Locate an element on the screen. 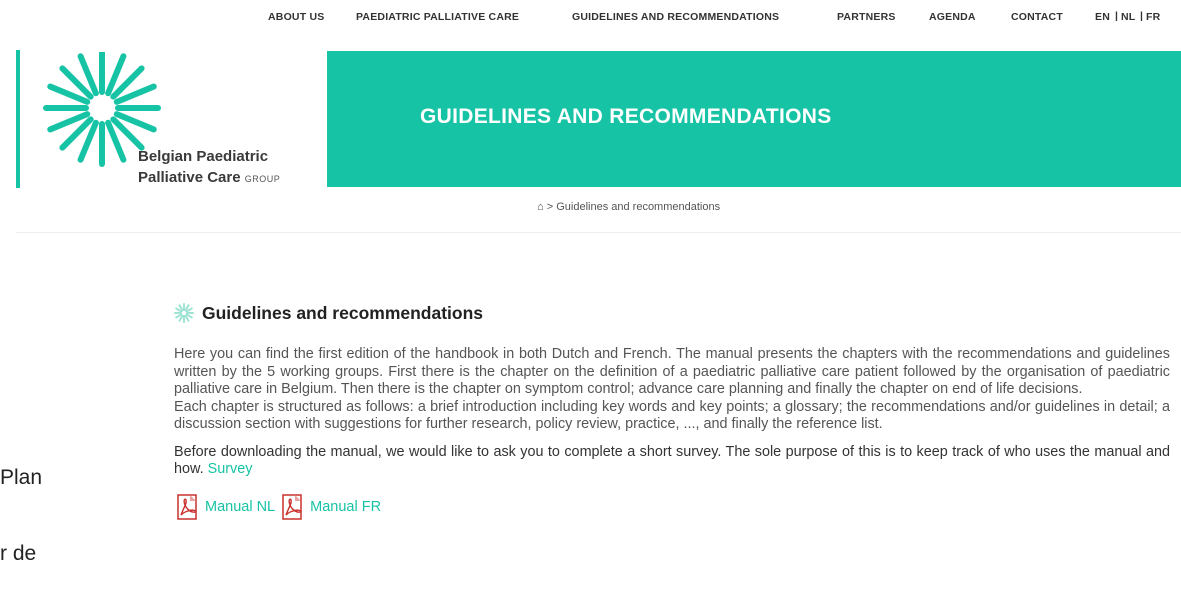 This screenshot has height=593, width=1181. manual-nl-label: Manual NL is located at coordinates (240, 506).